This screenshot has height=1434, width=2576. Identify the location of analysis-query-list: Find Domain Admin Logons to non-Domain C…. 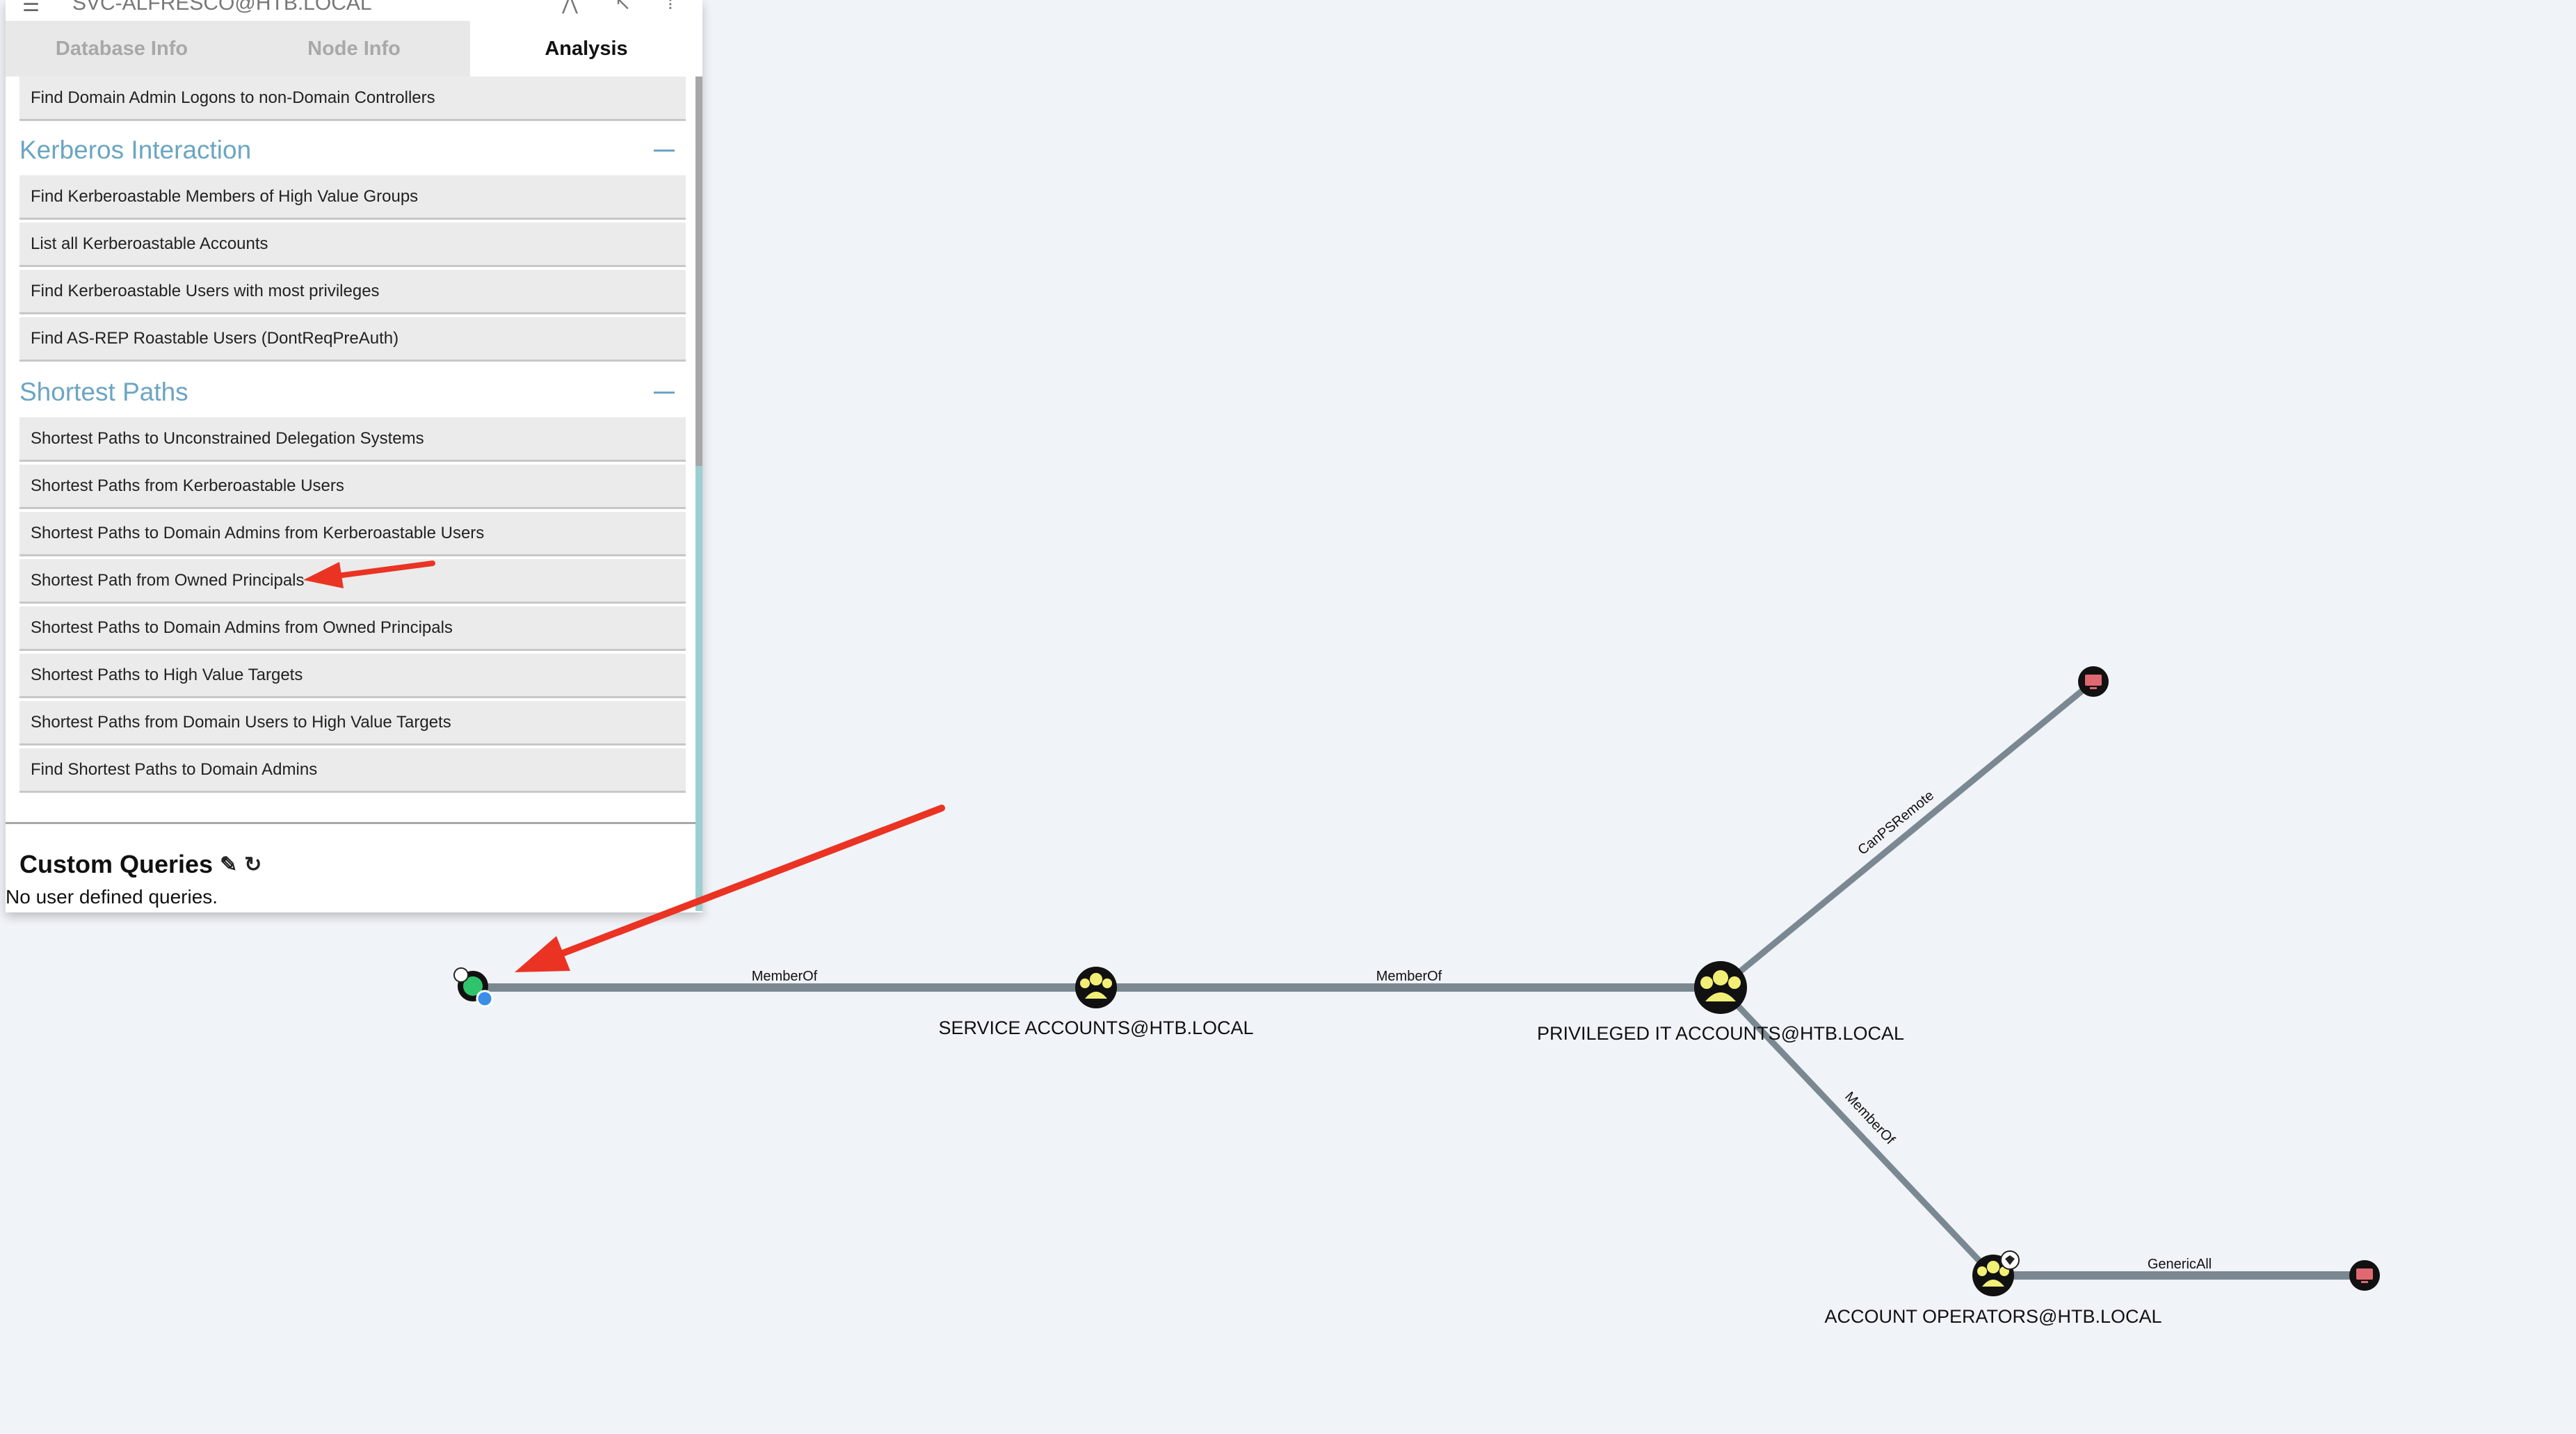
(354, 449).